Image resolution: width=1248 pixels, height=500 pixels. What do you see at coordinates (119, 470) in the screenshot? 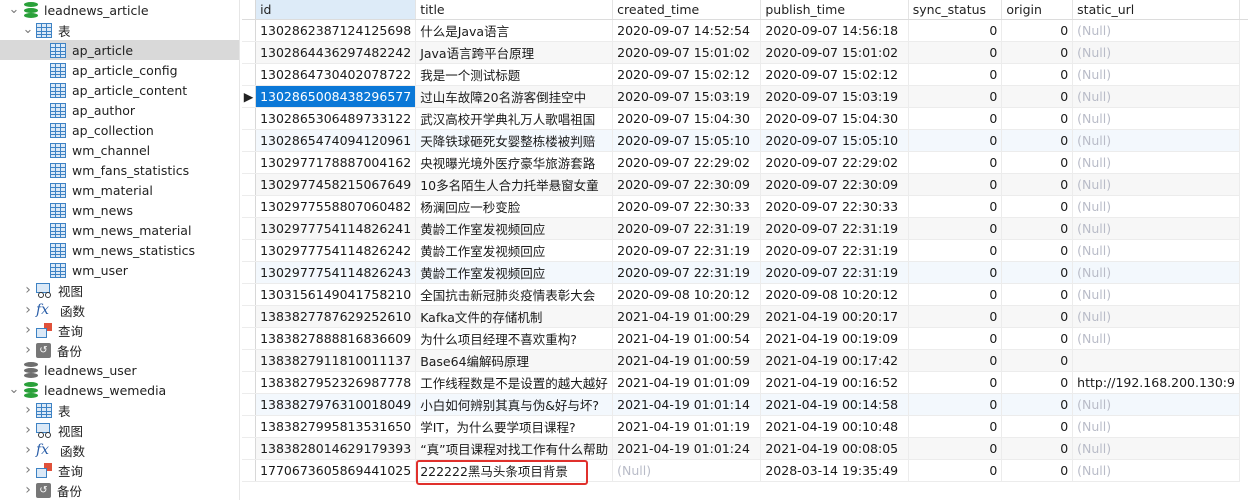
I see `tree-group-查询: › 查询` at bounding box center [119, 470].